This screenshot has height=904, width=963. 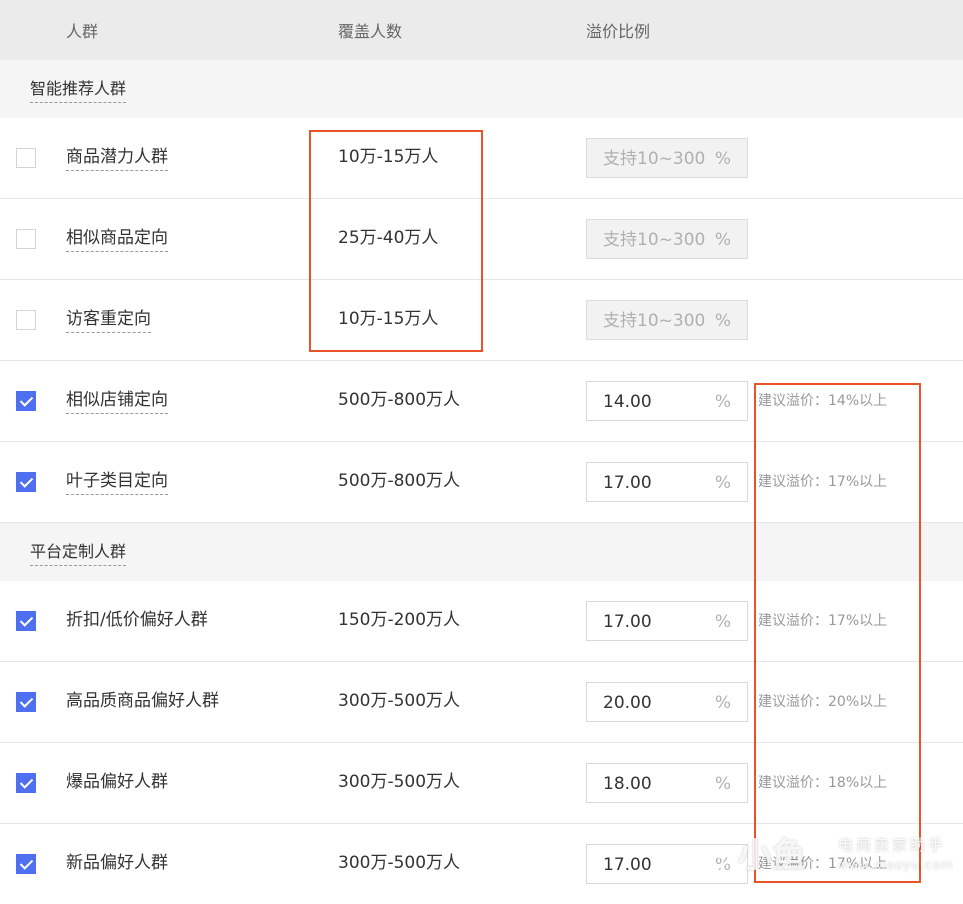 What do you see at coordinates (108, 320) in the screenshot?
I see `group-name: 访客重定向` at bounding box center [108, 320].